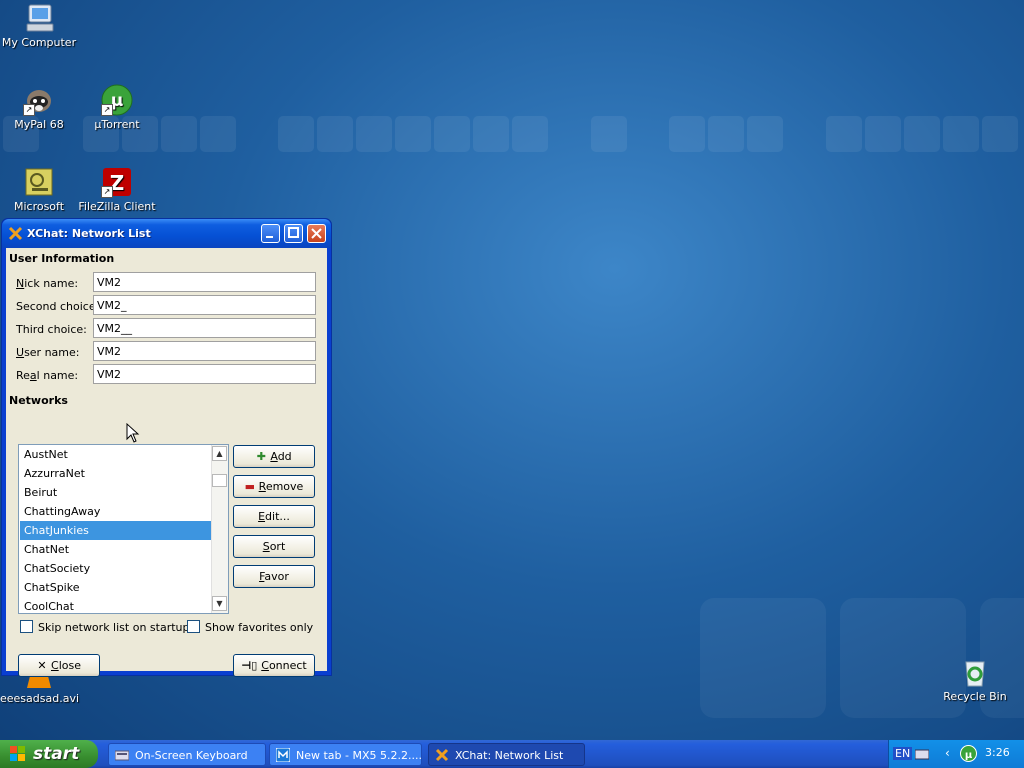 The width and height of the screenshot is (1024, 768). I want to click on microsoft-icon, so click(39, 182).